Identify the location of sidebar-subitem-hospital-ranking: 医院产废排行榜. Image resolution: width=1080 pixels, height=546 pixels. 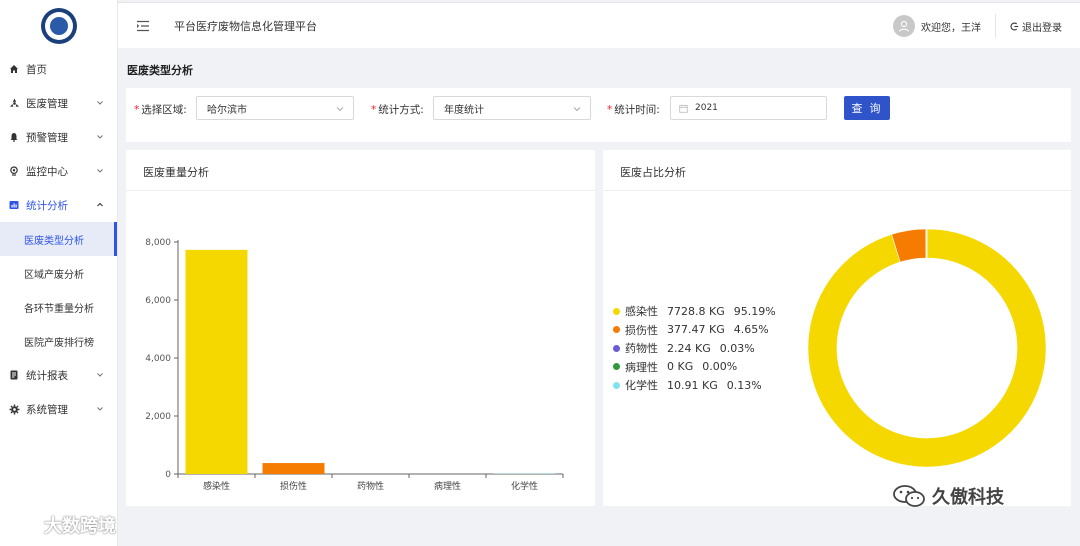
(58, 341).